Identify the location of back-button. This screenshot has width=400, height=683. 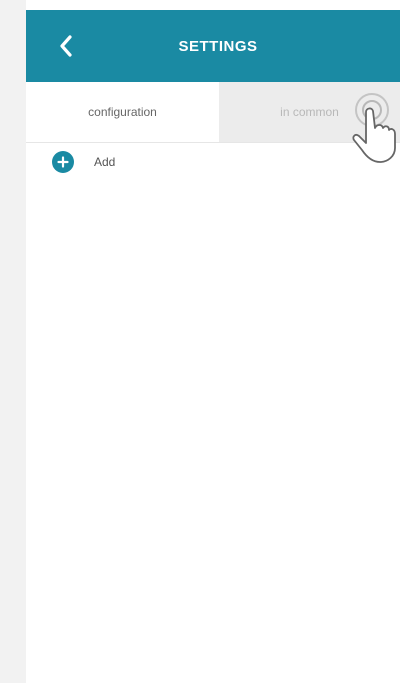
(66, 46).